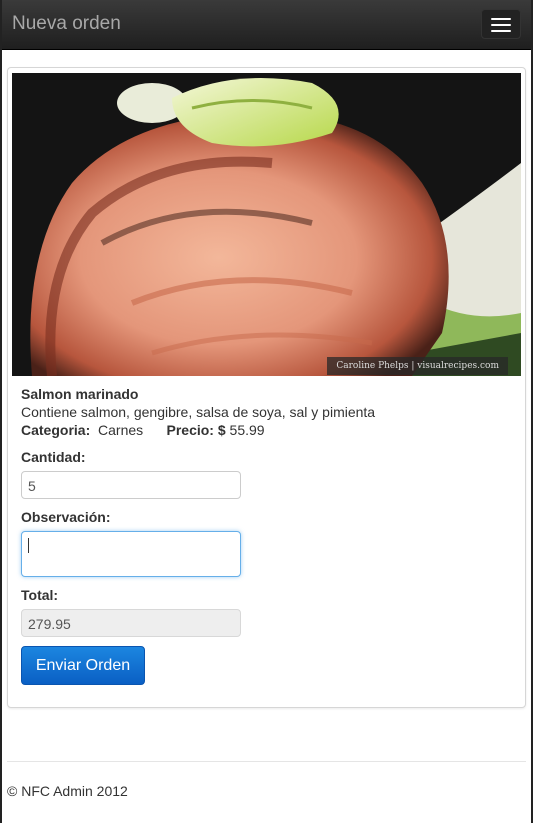 The width and height of the screenshot is (533, 823). What do you see at coordinates (56, 430) in the screenshot?
I see `category-label: Categoria:` at bounding box center [56, 430].